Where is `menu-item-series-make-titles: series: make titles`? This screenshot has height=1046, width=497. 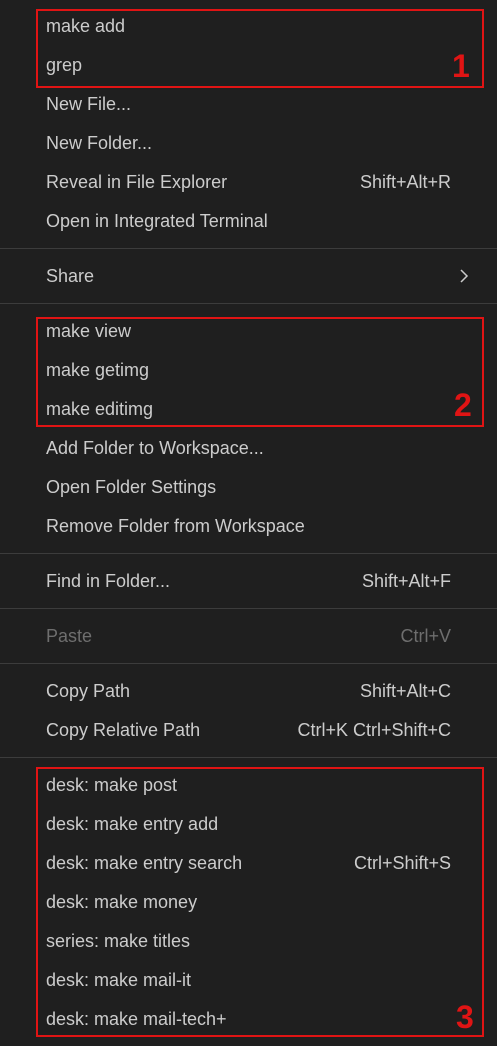 menu-item-series-make-titles: series: make titles is located at coordinates (248, 941).